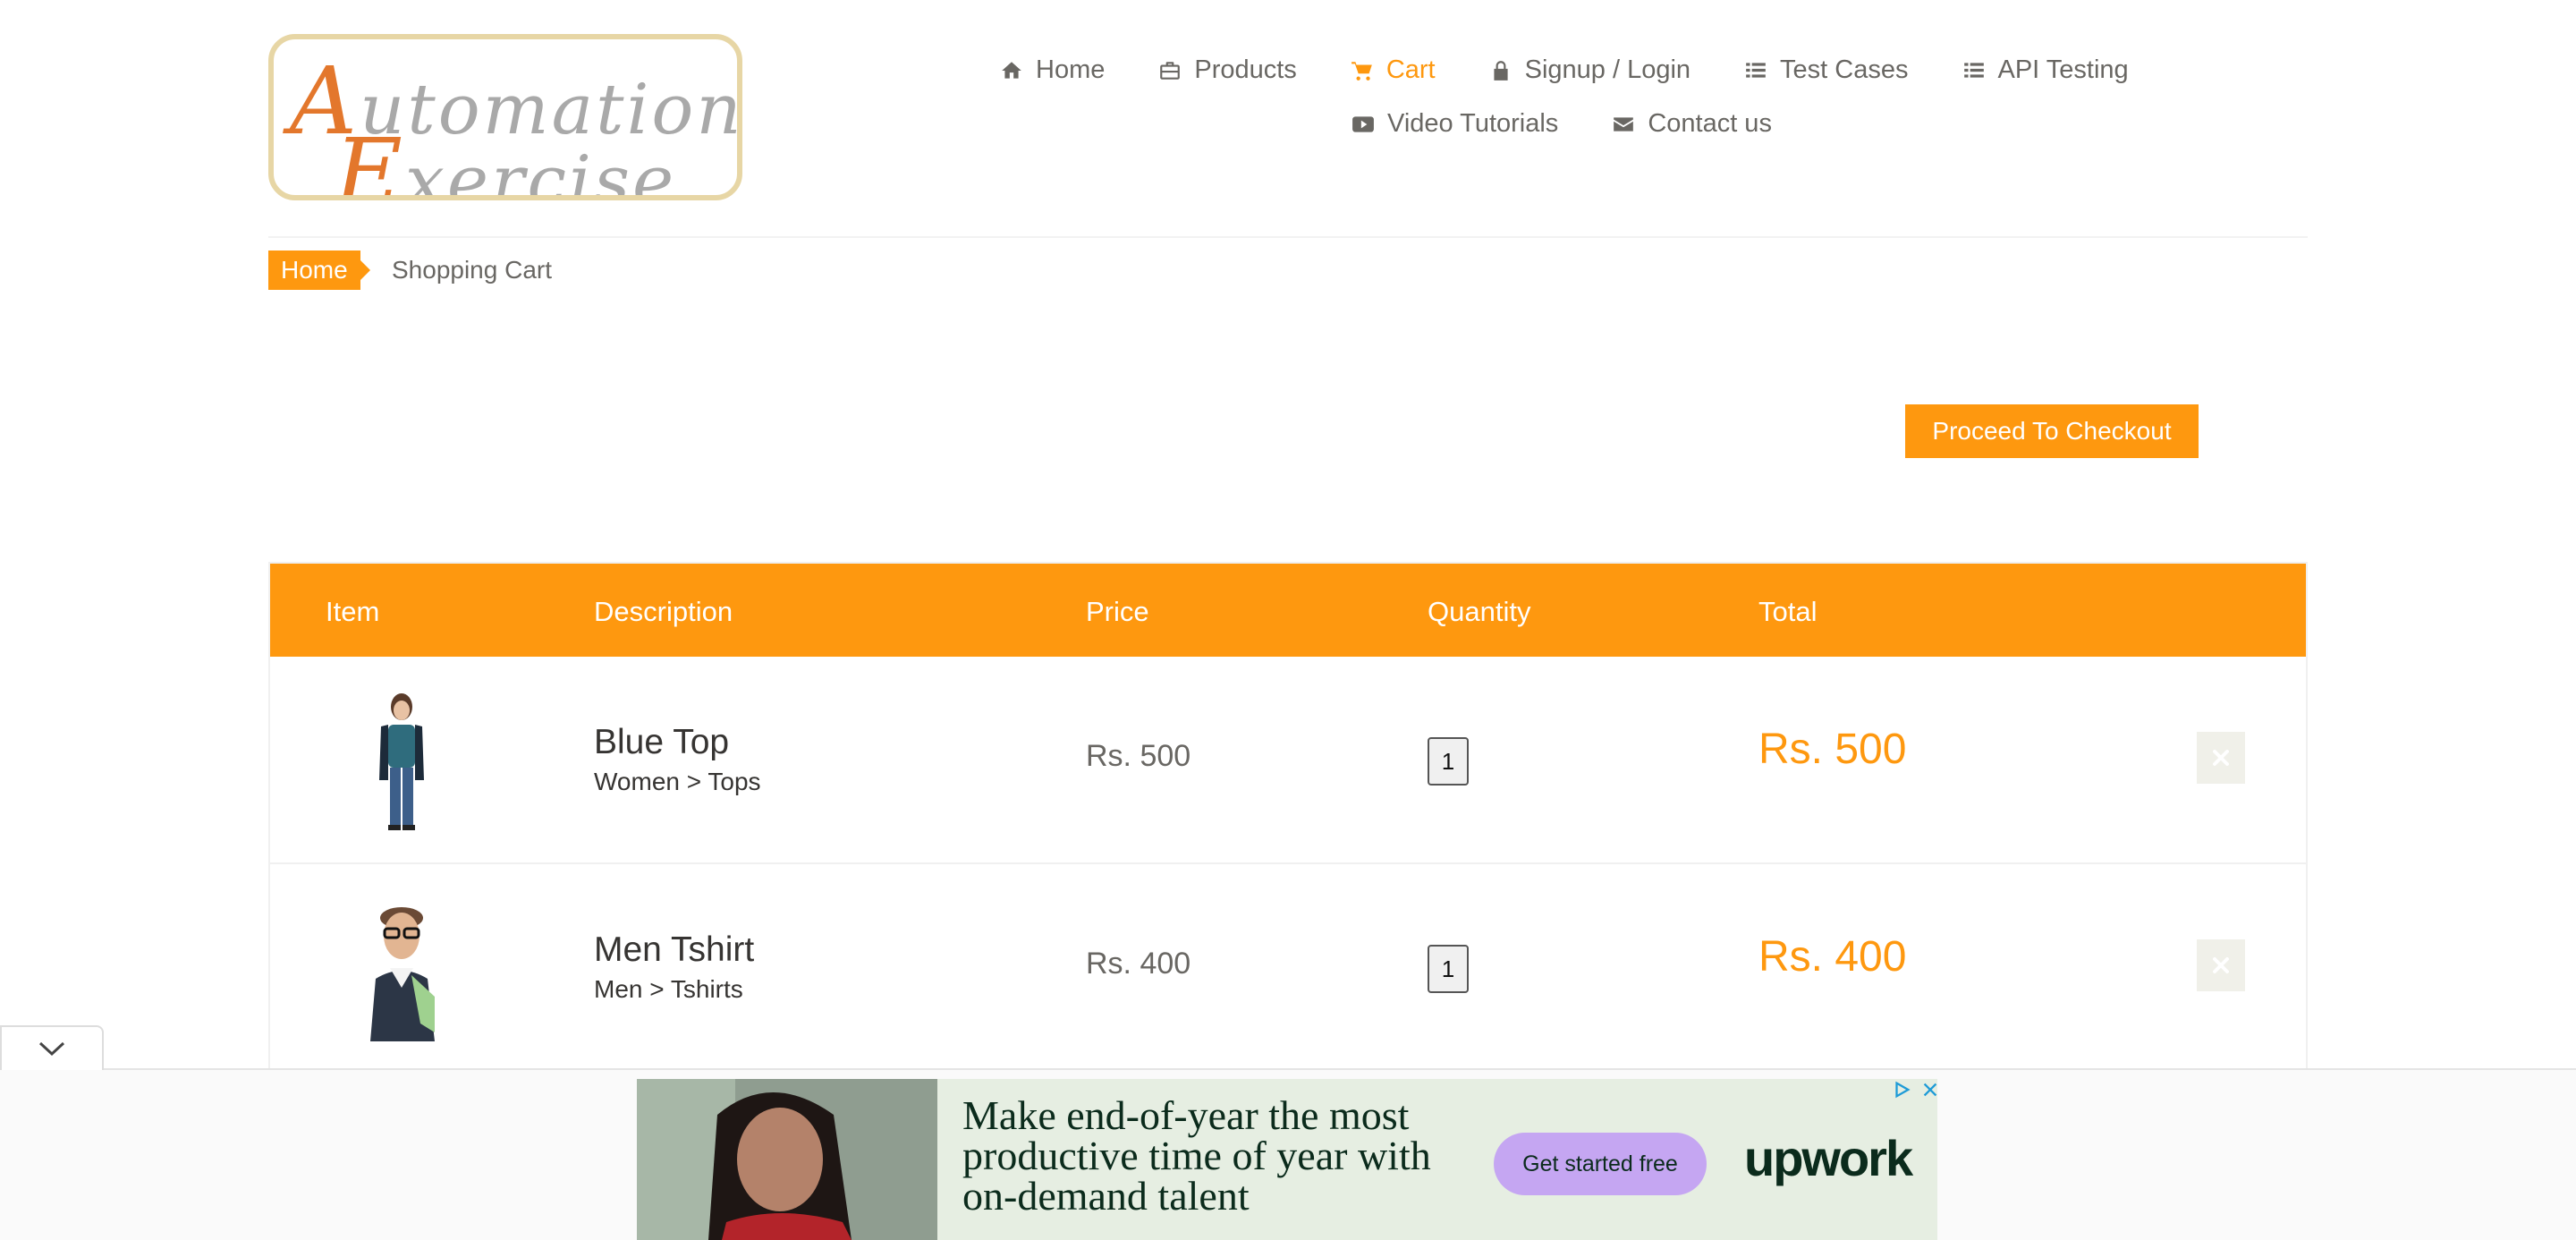 This screenshot has width=2576, height=1240. Describe the element at coordinates (402, 969) in the screenshot. I see `product-image-men-tshirt` at that location.